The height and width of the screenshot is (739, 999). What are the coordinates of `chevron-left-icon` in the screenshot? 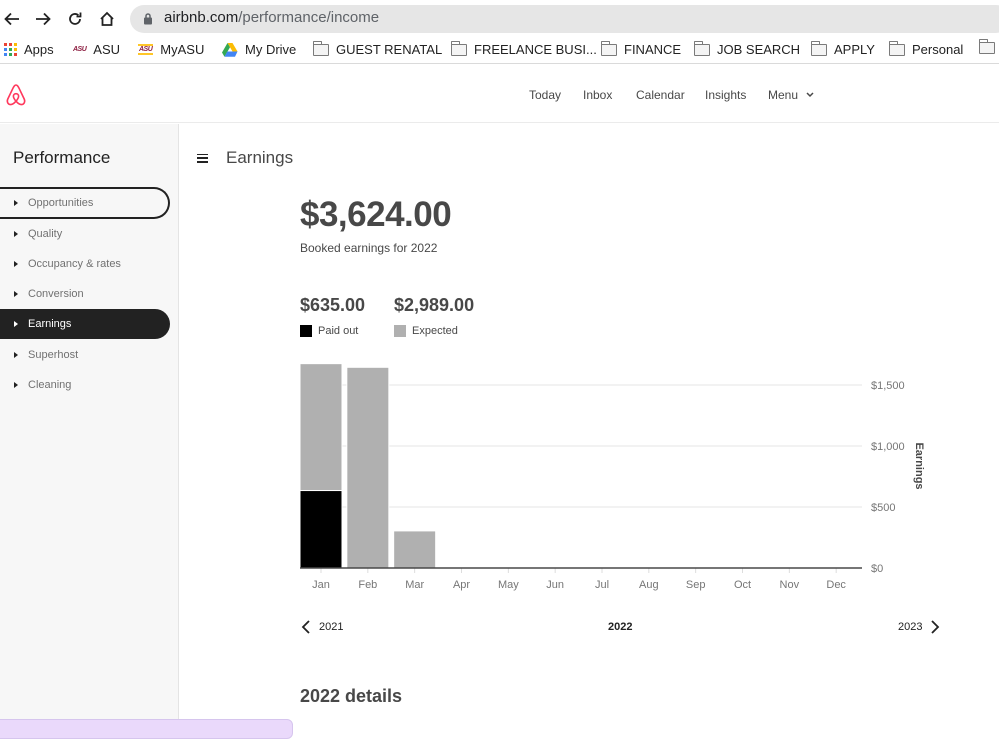 It's located at (305, 627).